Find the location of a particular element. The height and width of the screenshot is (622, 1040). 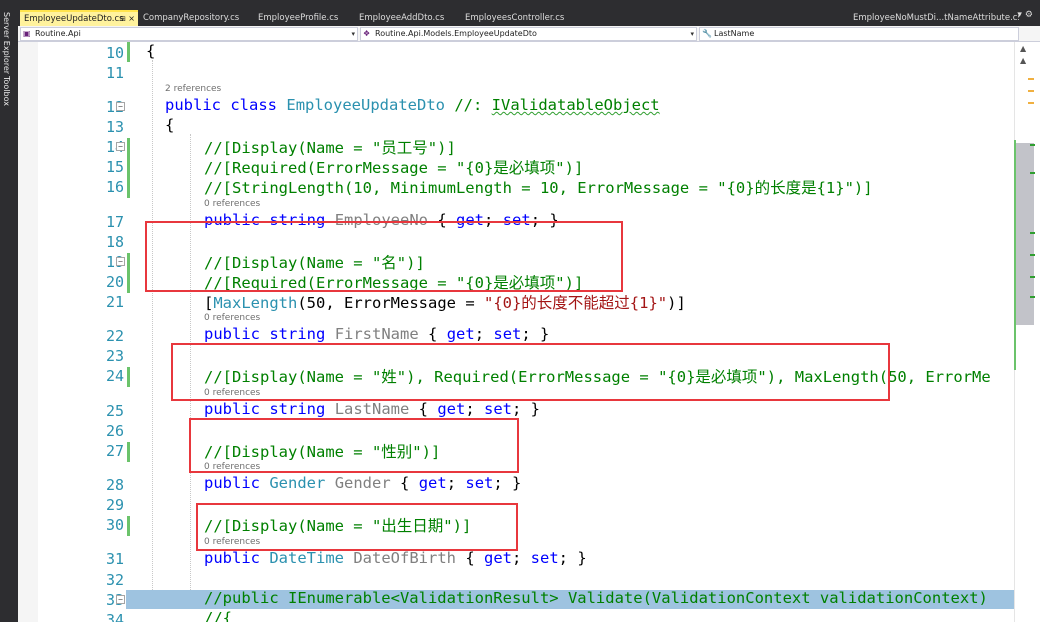

tab-overflow-icons: ▾⚙ is located at coordinates (1026, 15).